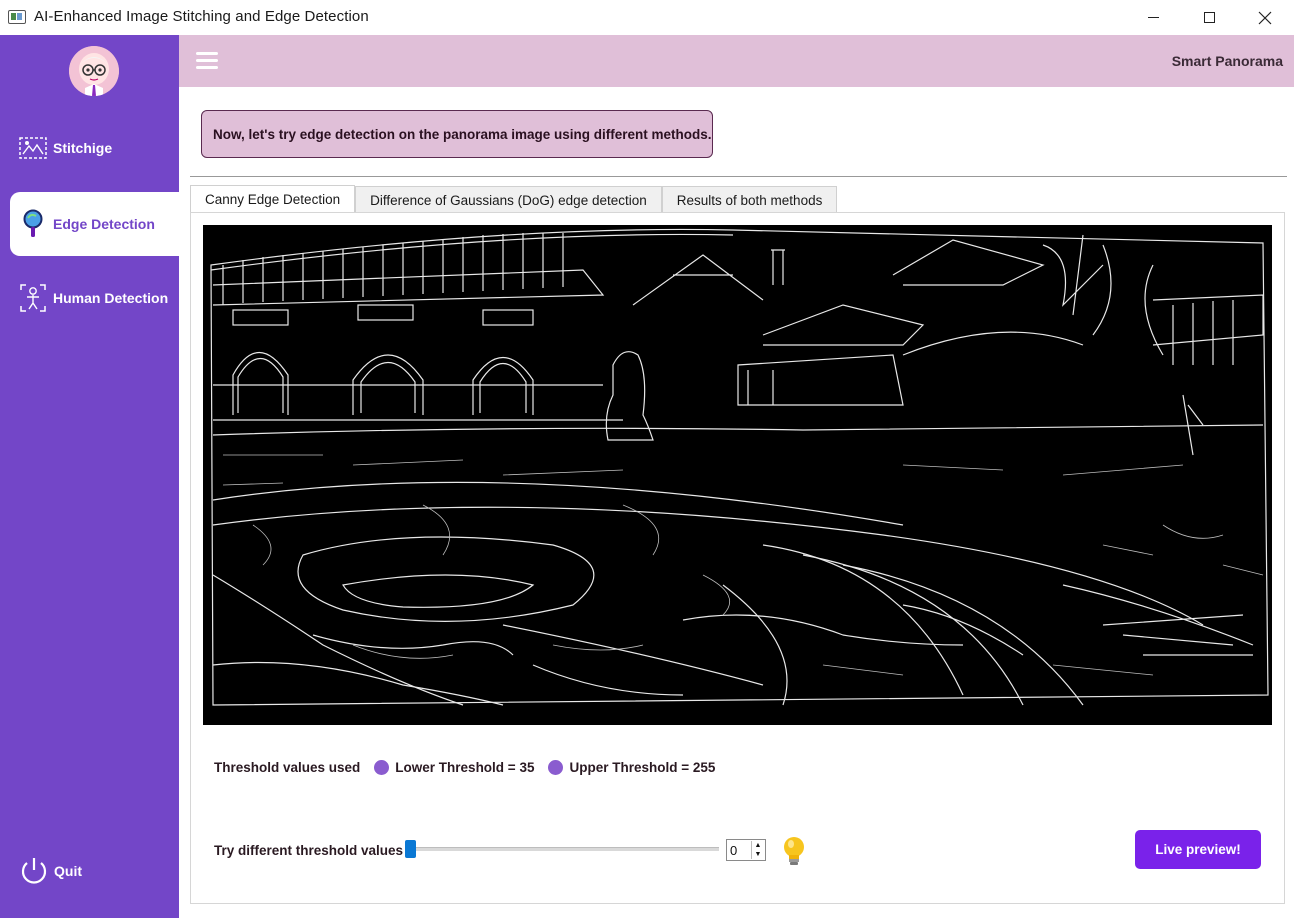  Describe the element at coordinates (563, 849) in the screenshot. I see `threshold-slider` at that location.